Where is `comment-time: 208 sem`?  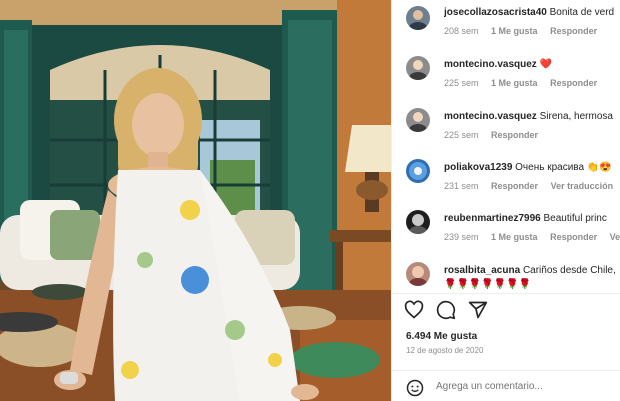 comment-time: 208 sem is located at coordinates (461, 31).